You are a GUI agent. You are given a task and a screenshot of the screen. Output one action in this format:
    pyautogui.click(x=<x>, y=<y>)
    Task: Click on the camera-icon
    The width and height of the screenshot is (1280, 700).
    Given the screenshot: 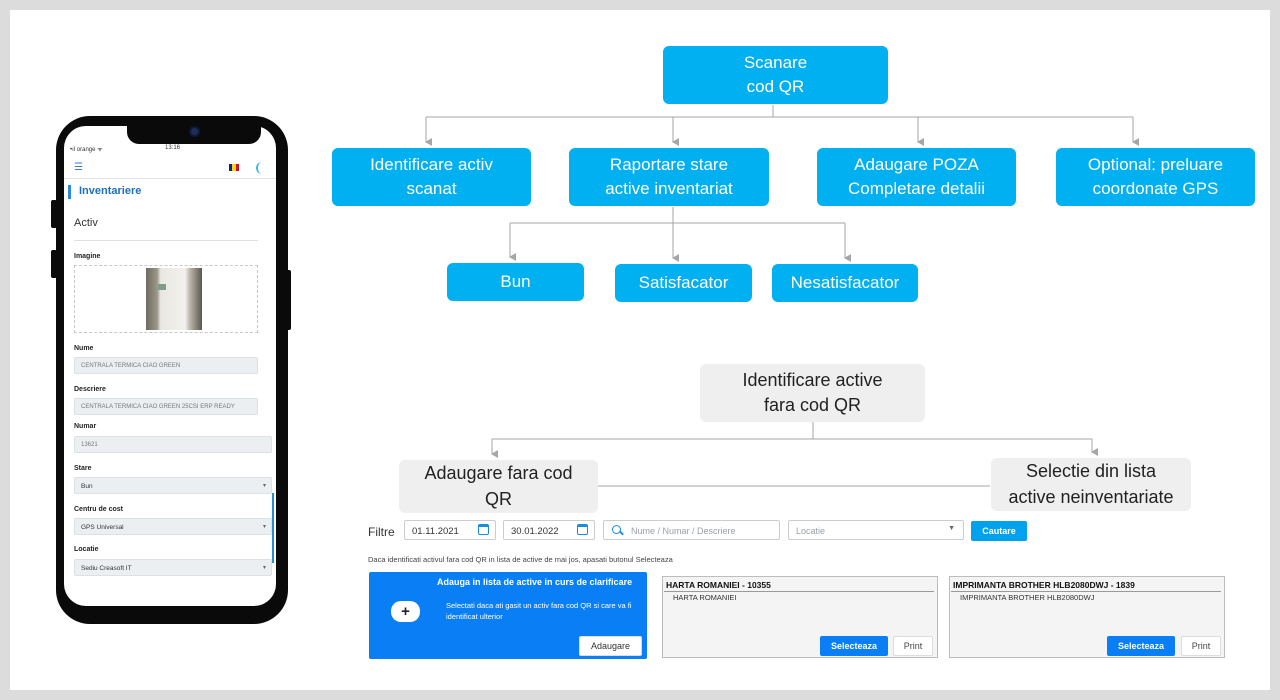 What is the action you would take?
    pyautogui.click(x=194, y=131)
    